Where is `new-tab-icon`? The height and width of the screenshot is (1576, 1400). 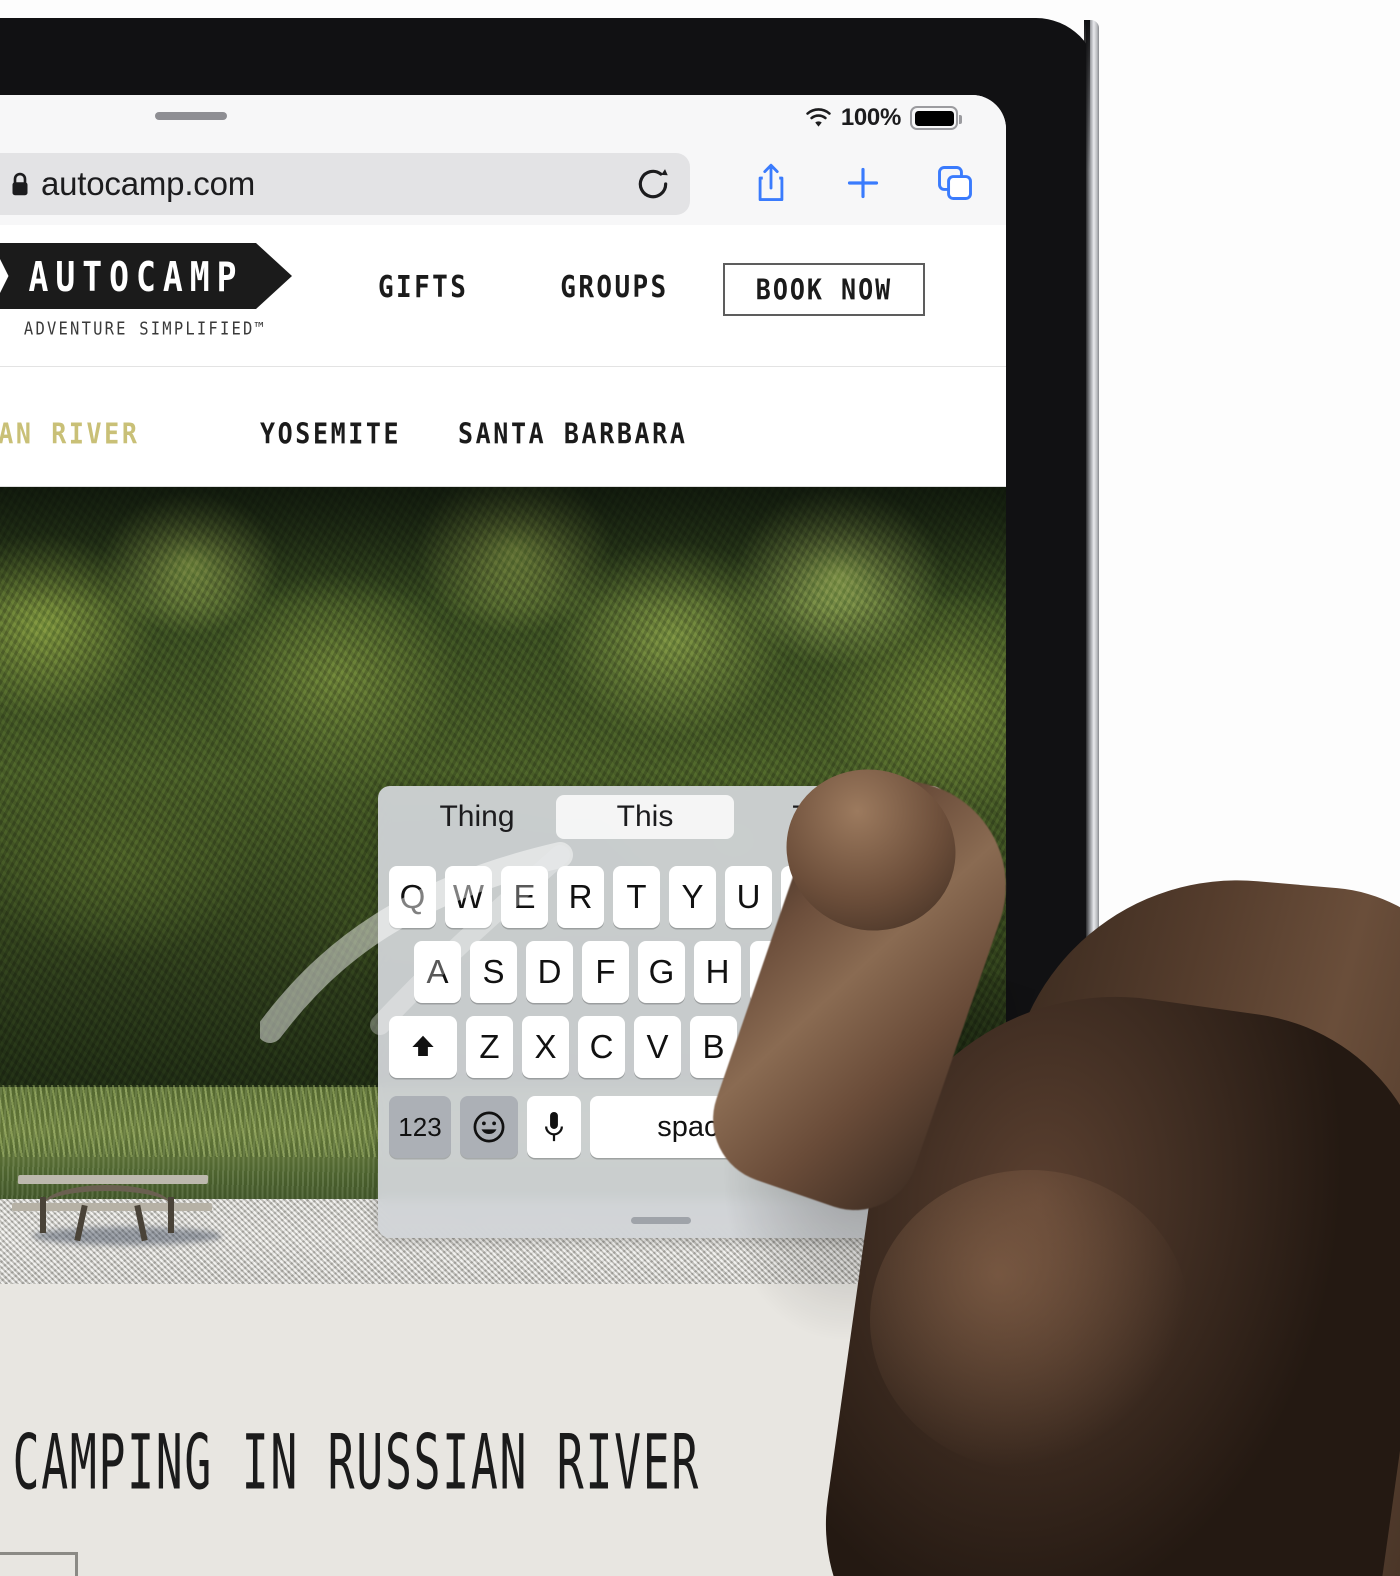
new-tab-icon is located at coordinates (863, 183).